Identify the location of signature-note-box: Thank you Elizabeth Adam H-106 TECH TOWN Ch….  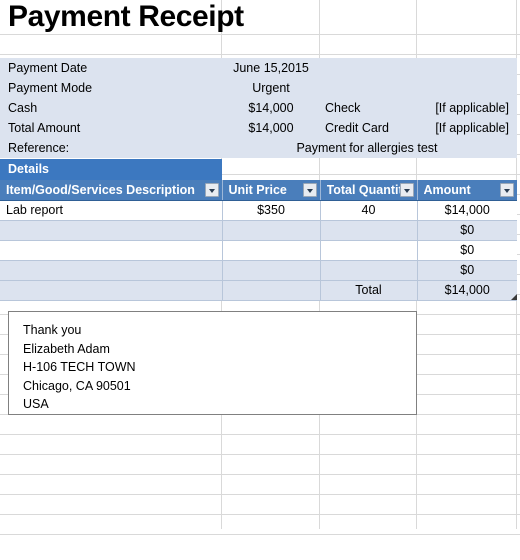
(212, 363).